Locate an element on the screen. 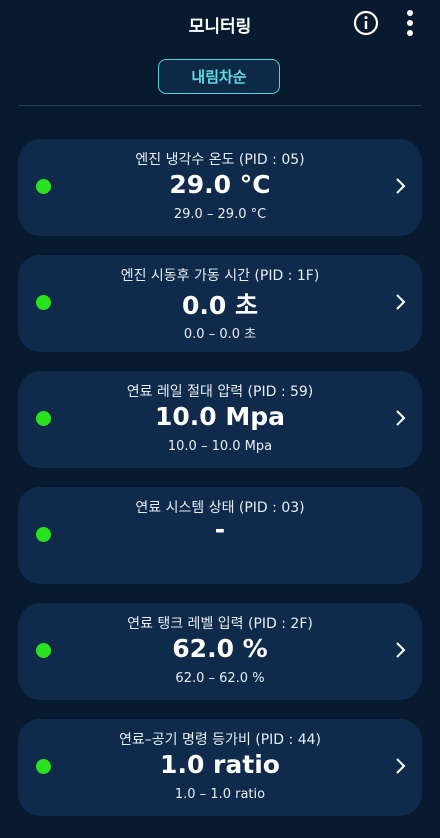 The width and height of the screenshot is (440, 838). sort-descending-button: 내림차순 is located at coordinates (219, 76).